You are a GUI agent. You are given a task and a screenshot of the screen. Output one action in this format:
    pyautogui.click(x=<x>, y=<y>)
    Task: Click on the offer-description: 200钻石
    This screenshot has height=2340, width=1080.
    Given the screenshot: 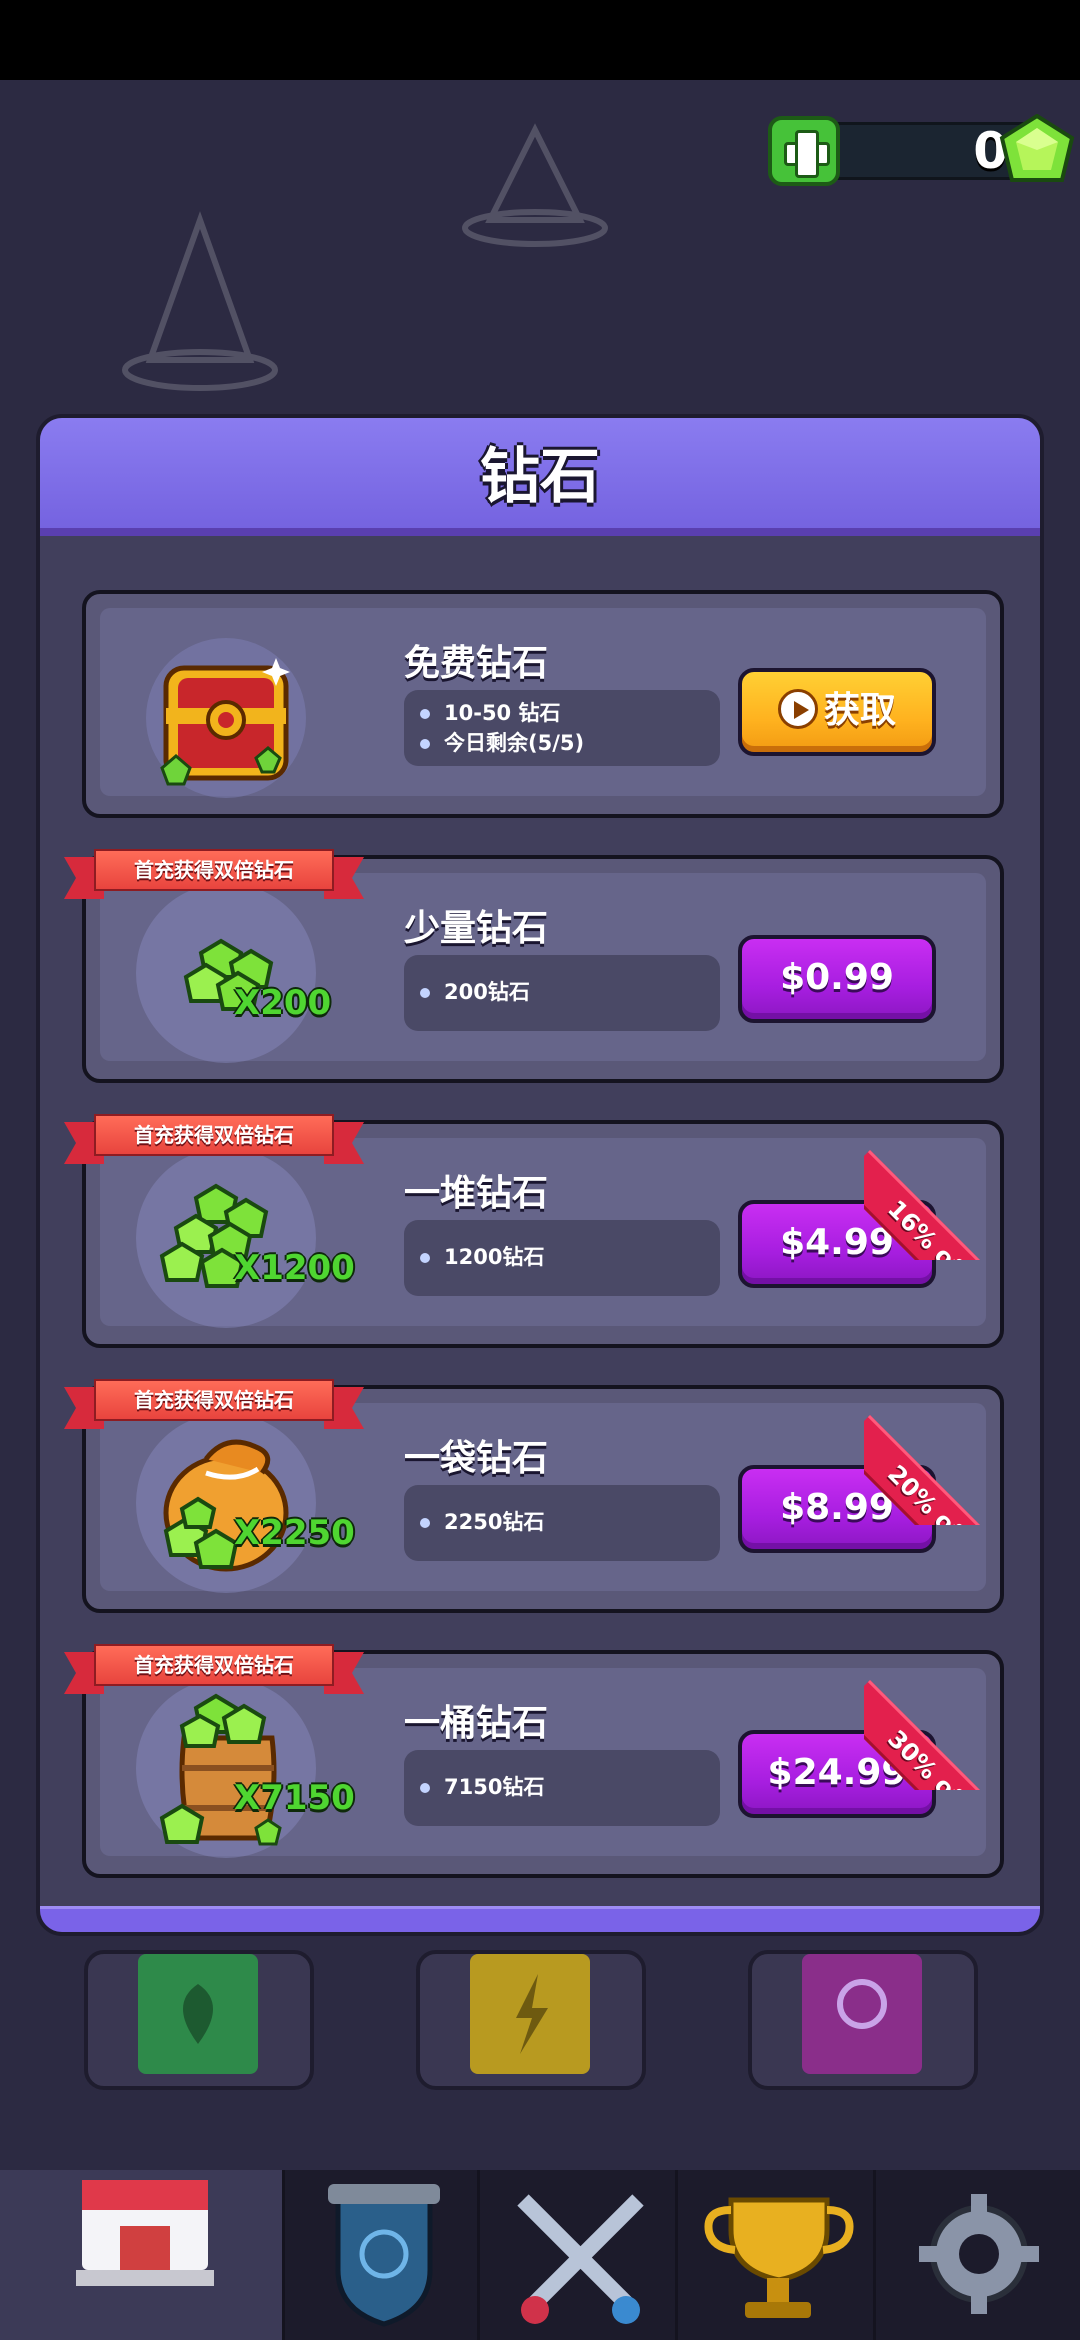 What is the action you would take?
    pyautogui.click(x=562, y=993)
    